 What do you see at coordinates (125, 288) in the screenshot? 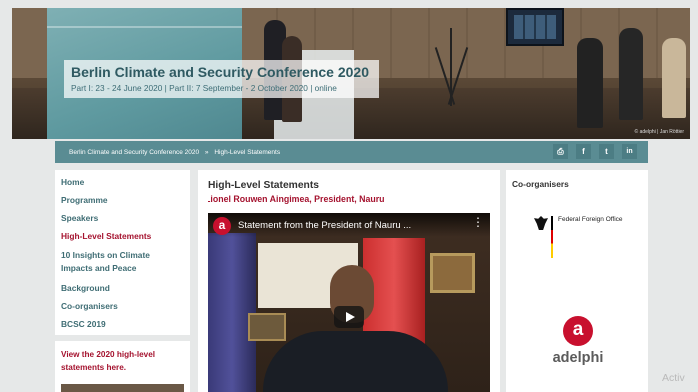
I see `sidebar-item-background: Background` at bounding box center [125, 288].